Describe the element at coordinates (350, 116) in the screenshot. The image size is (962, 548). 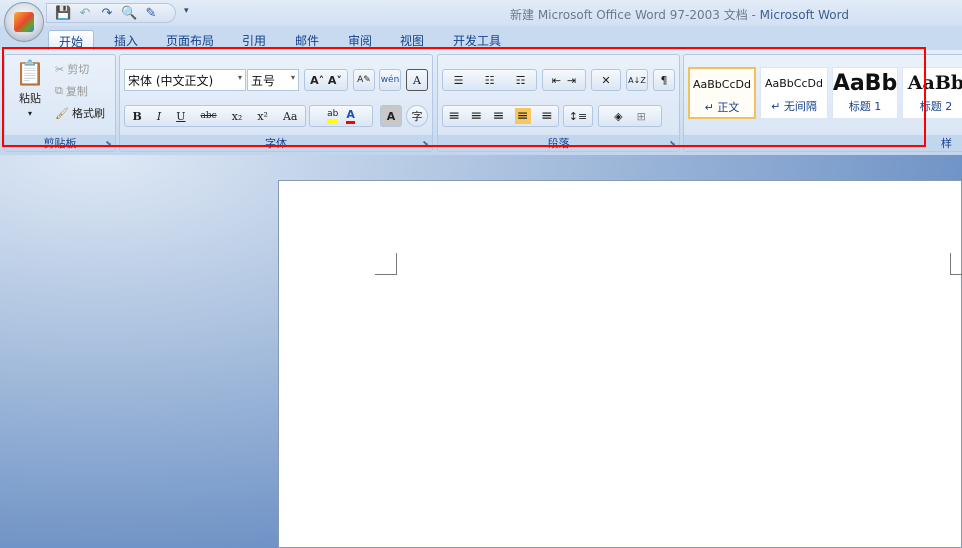
I see `font-color-button: A` at that location.